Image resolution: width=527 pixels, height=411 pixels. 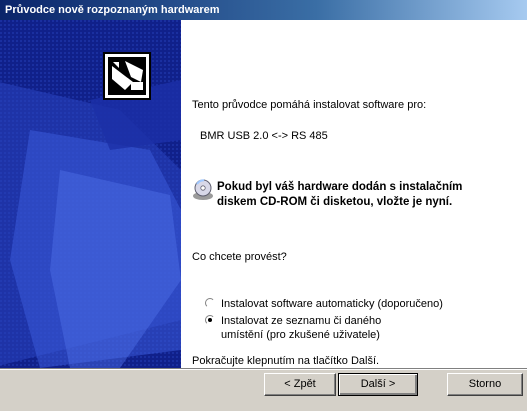 What do you see at coordinates (301, 321) in the screenshot?
I see `option-label-line-1: Instalovat ze seznamu či daného` at bounding box center [301, 321].